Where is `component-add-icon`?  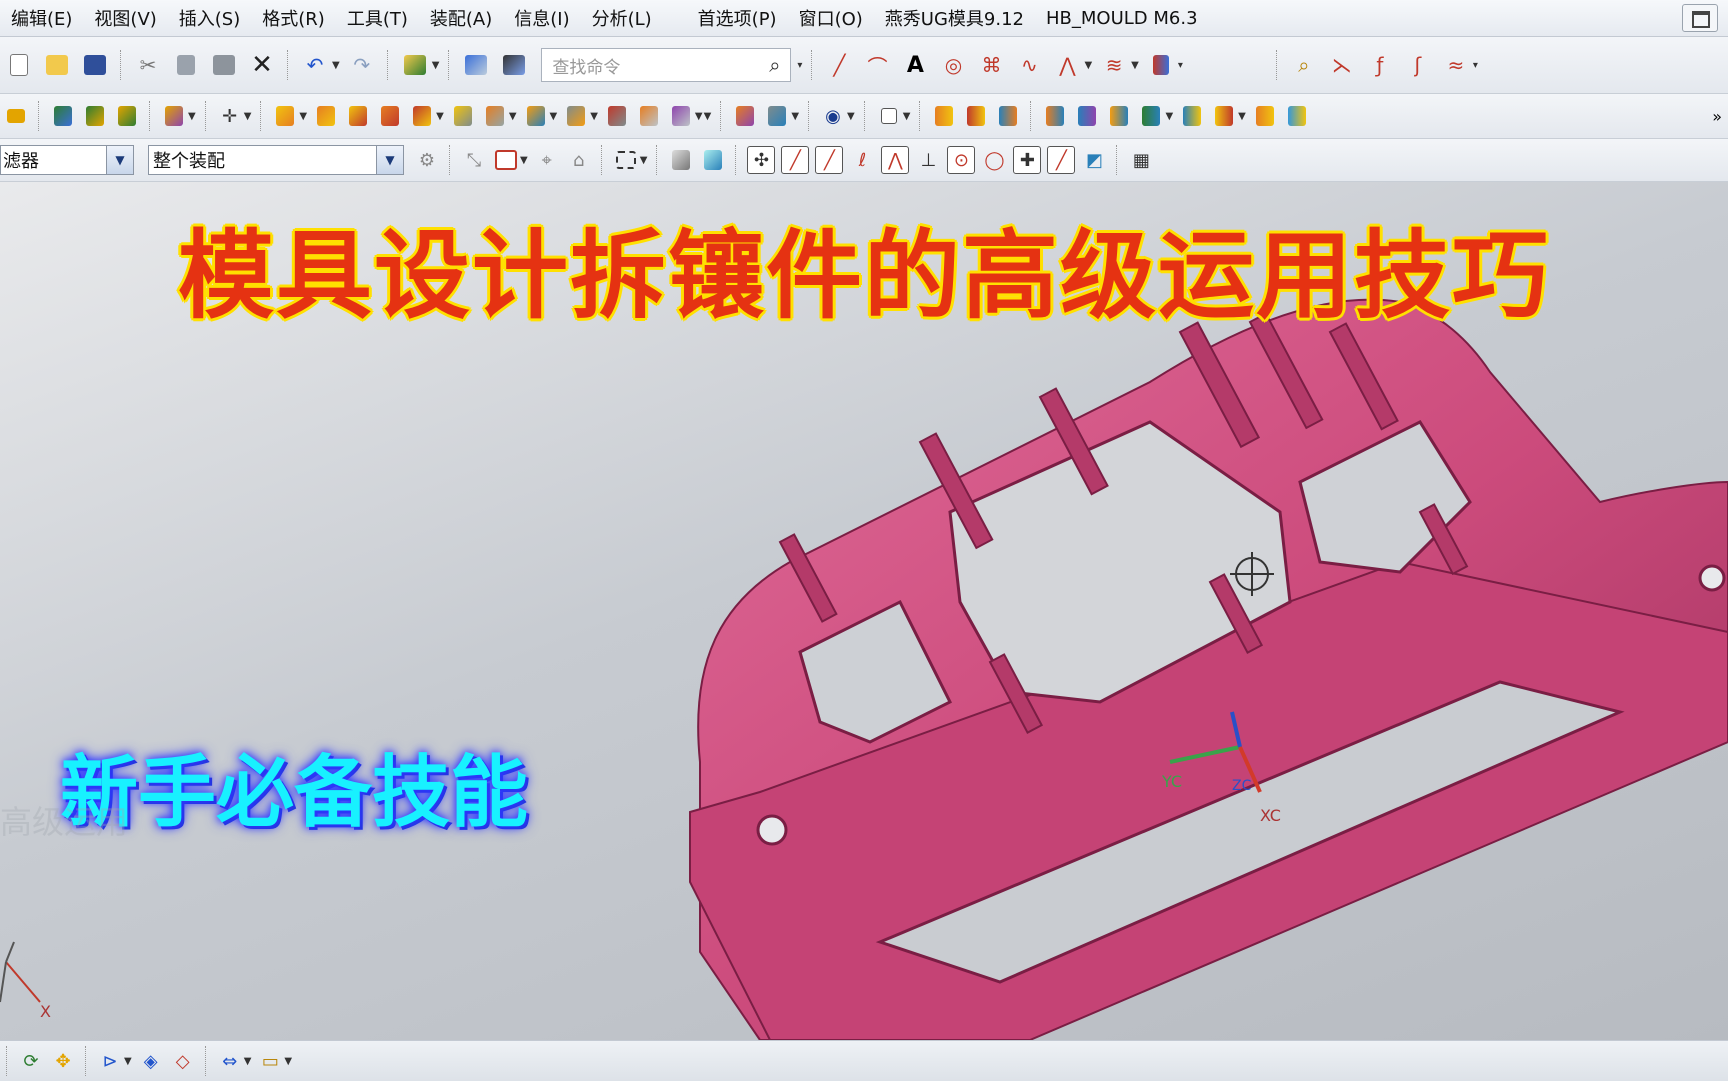
component-add-icon is located at coordinates (95, 116).